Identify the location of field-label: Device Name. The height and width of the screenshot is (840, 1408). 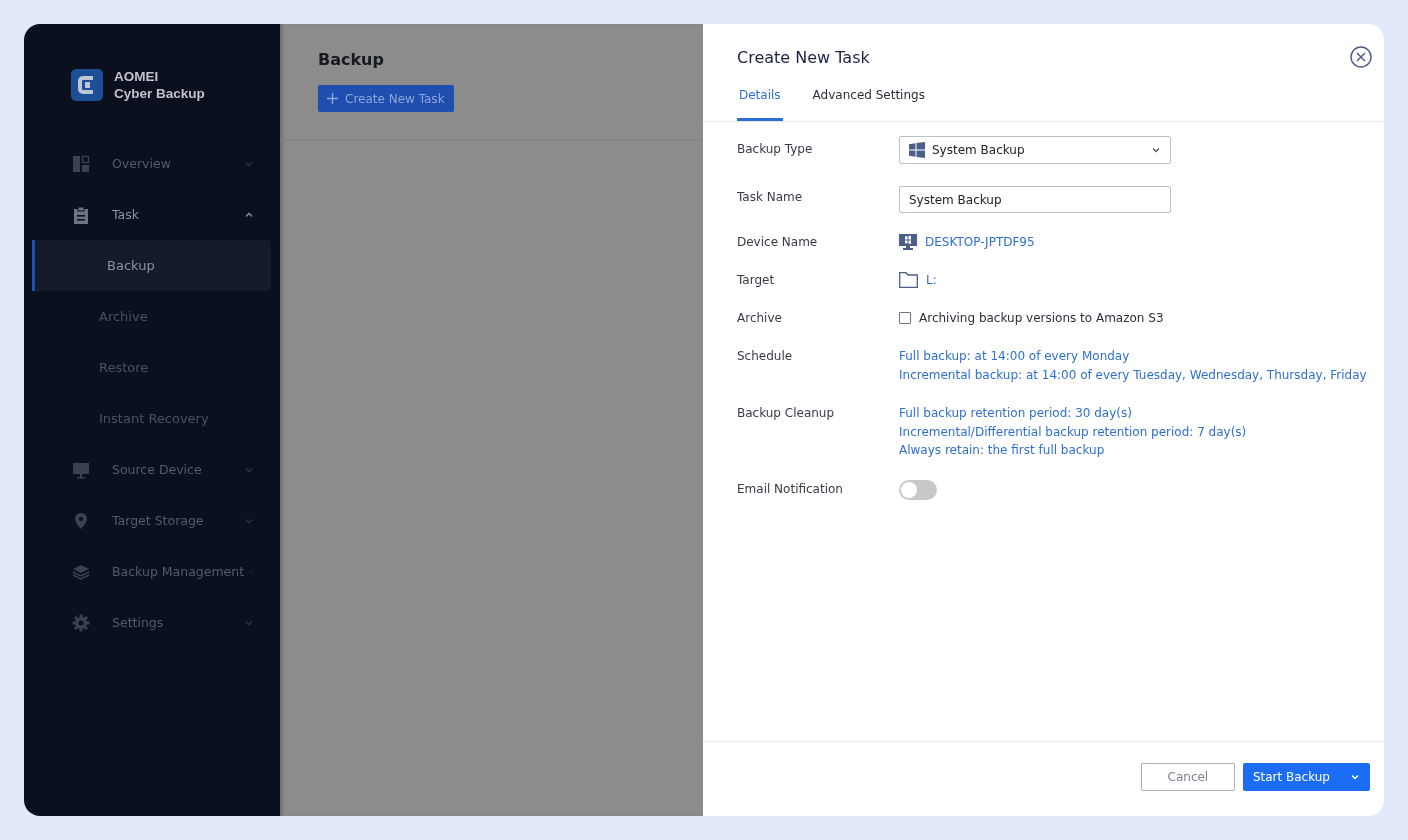
(778, 242).